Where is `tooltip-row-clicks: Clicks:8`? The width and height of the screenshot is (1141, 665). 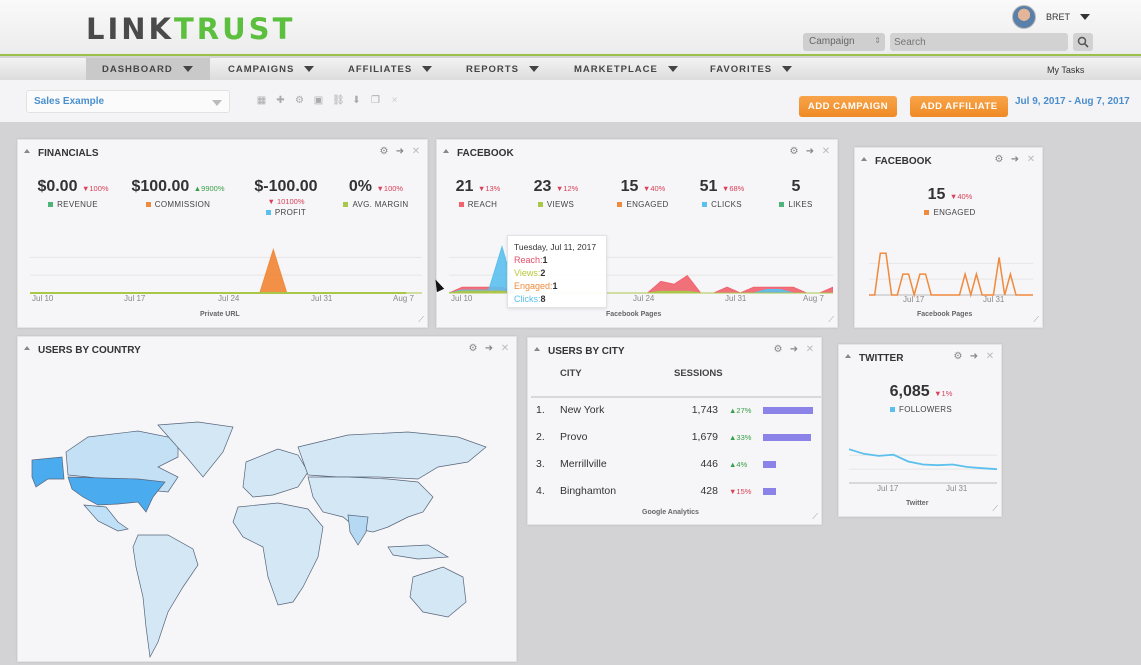
tooltip-row-clicks: Clicks:8 is located at coordinates (557, 299).